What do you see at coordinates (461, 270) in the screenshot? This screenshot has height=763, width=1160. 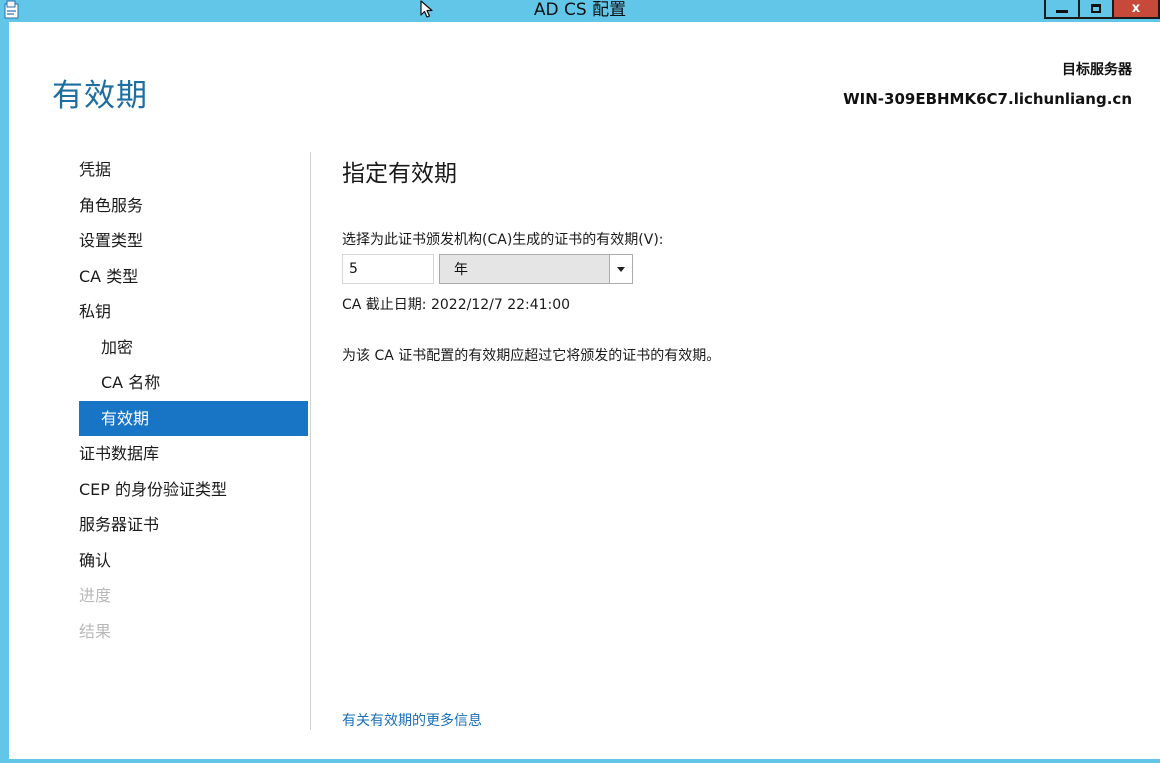 I see `validity-unit-value: 年` at bounding box center [461, 270].